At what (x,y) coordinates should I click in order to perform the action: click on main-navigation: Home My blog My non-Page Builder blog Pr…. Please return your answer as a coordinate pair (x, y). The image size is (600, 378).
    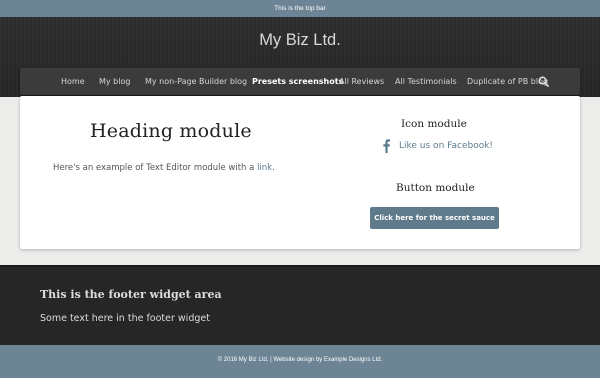
    Looking at the image, I should click on (300, 81).